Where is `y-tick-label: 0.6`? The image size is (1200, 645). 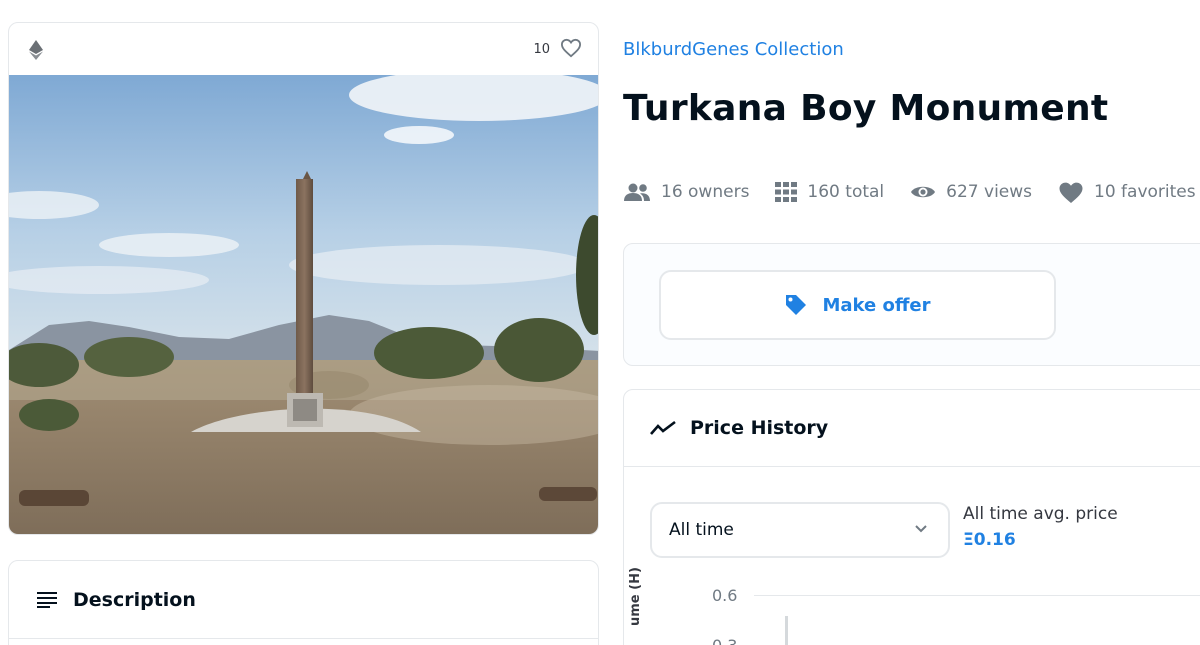
y-tick-label: 0.6 is located at coordinates (725, 595).